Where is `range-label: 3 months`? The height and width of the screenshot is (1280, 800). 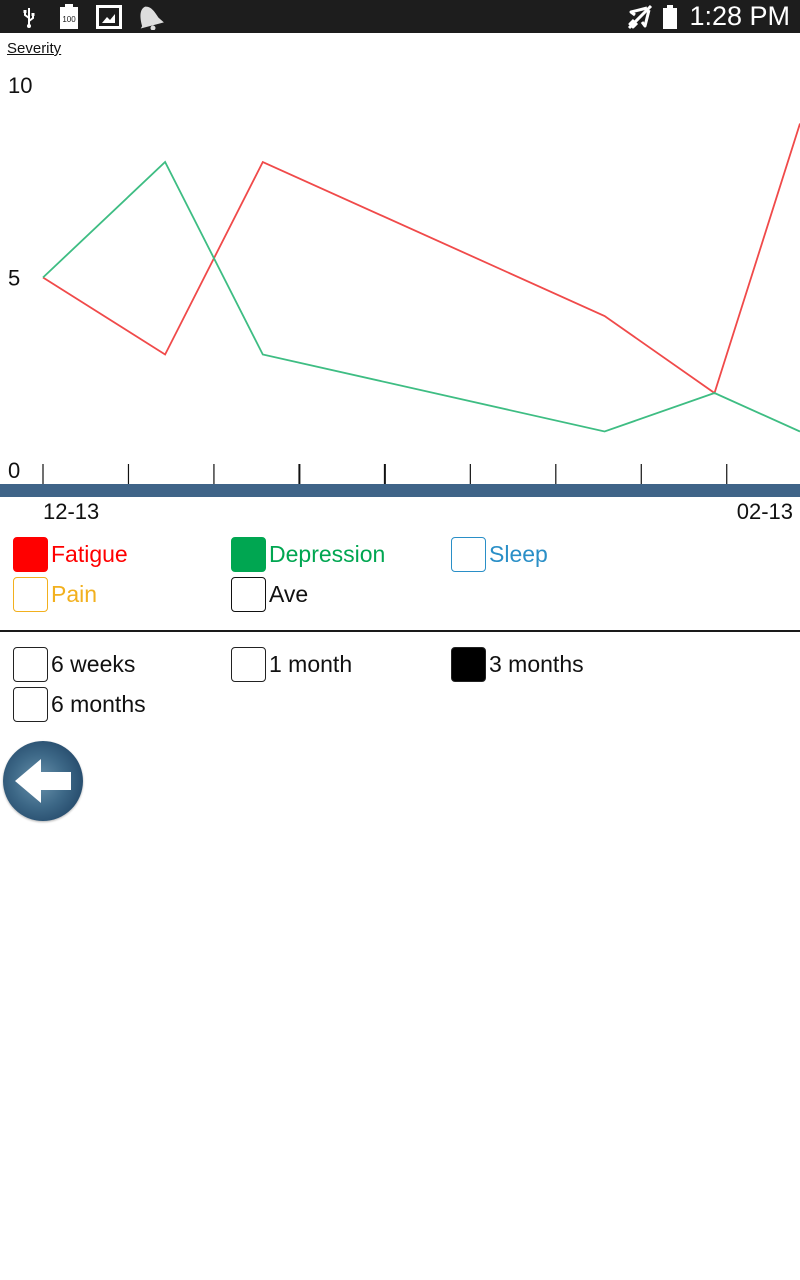 range-label: 3 months is located at coordinates (536, 664).